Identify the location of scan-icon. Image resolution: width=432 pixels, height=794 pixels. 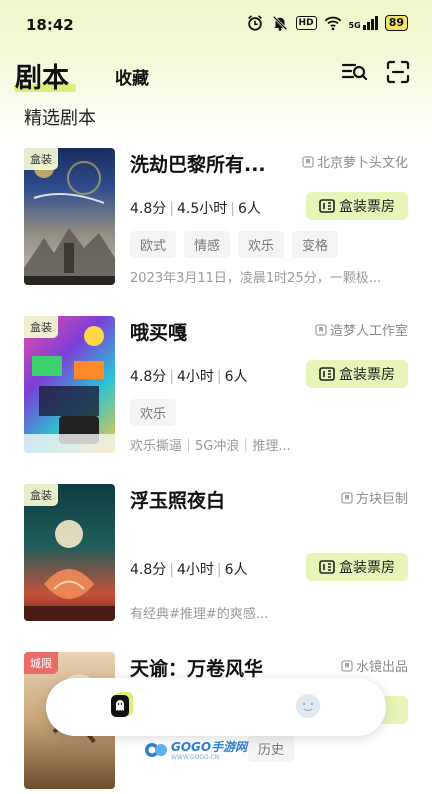
(398, 72).